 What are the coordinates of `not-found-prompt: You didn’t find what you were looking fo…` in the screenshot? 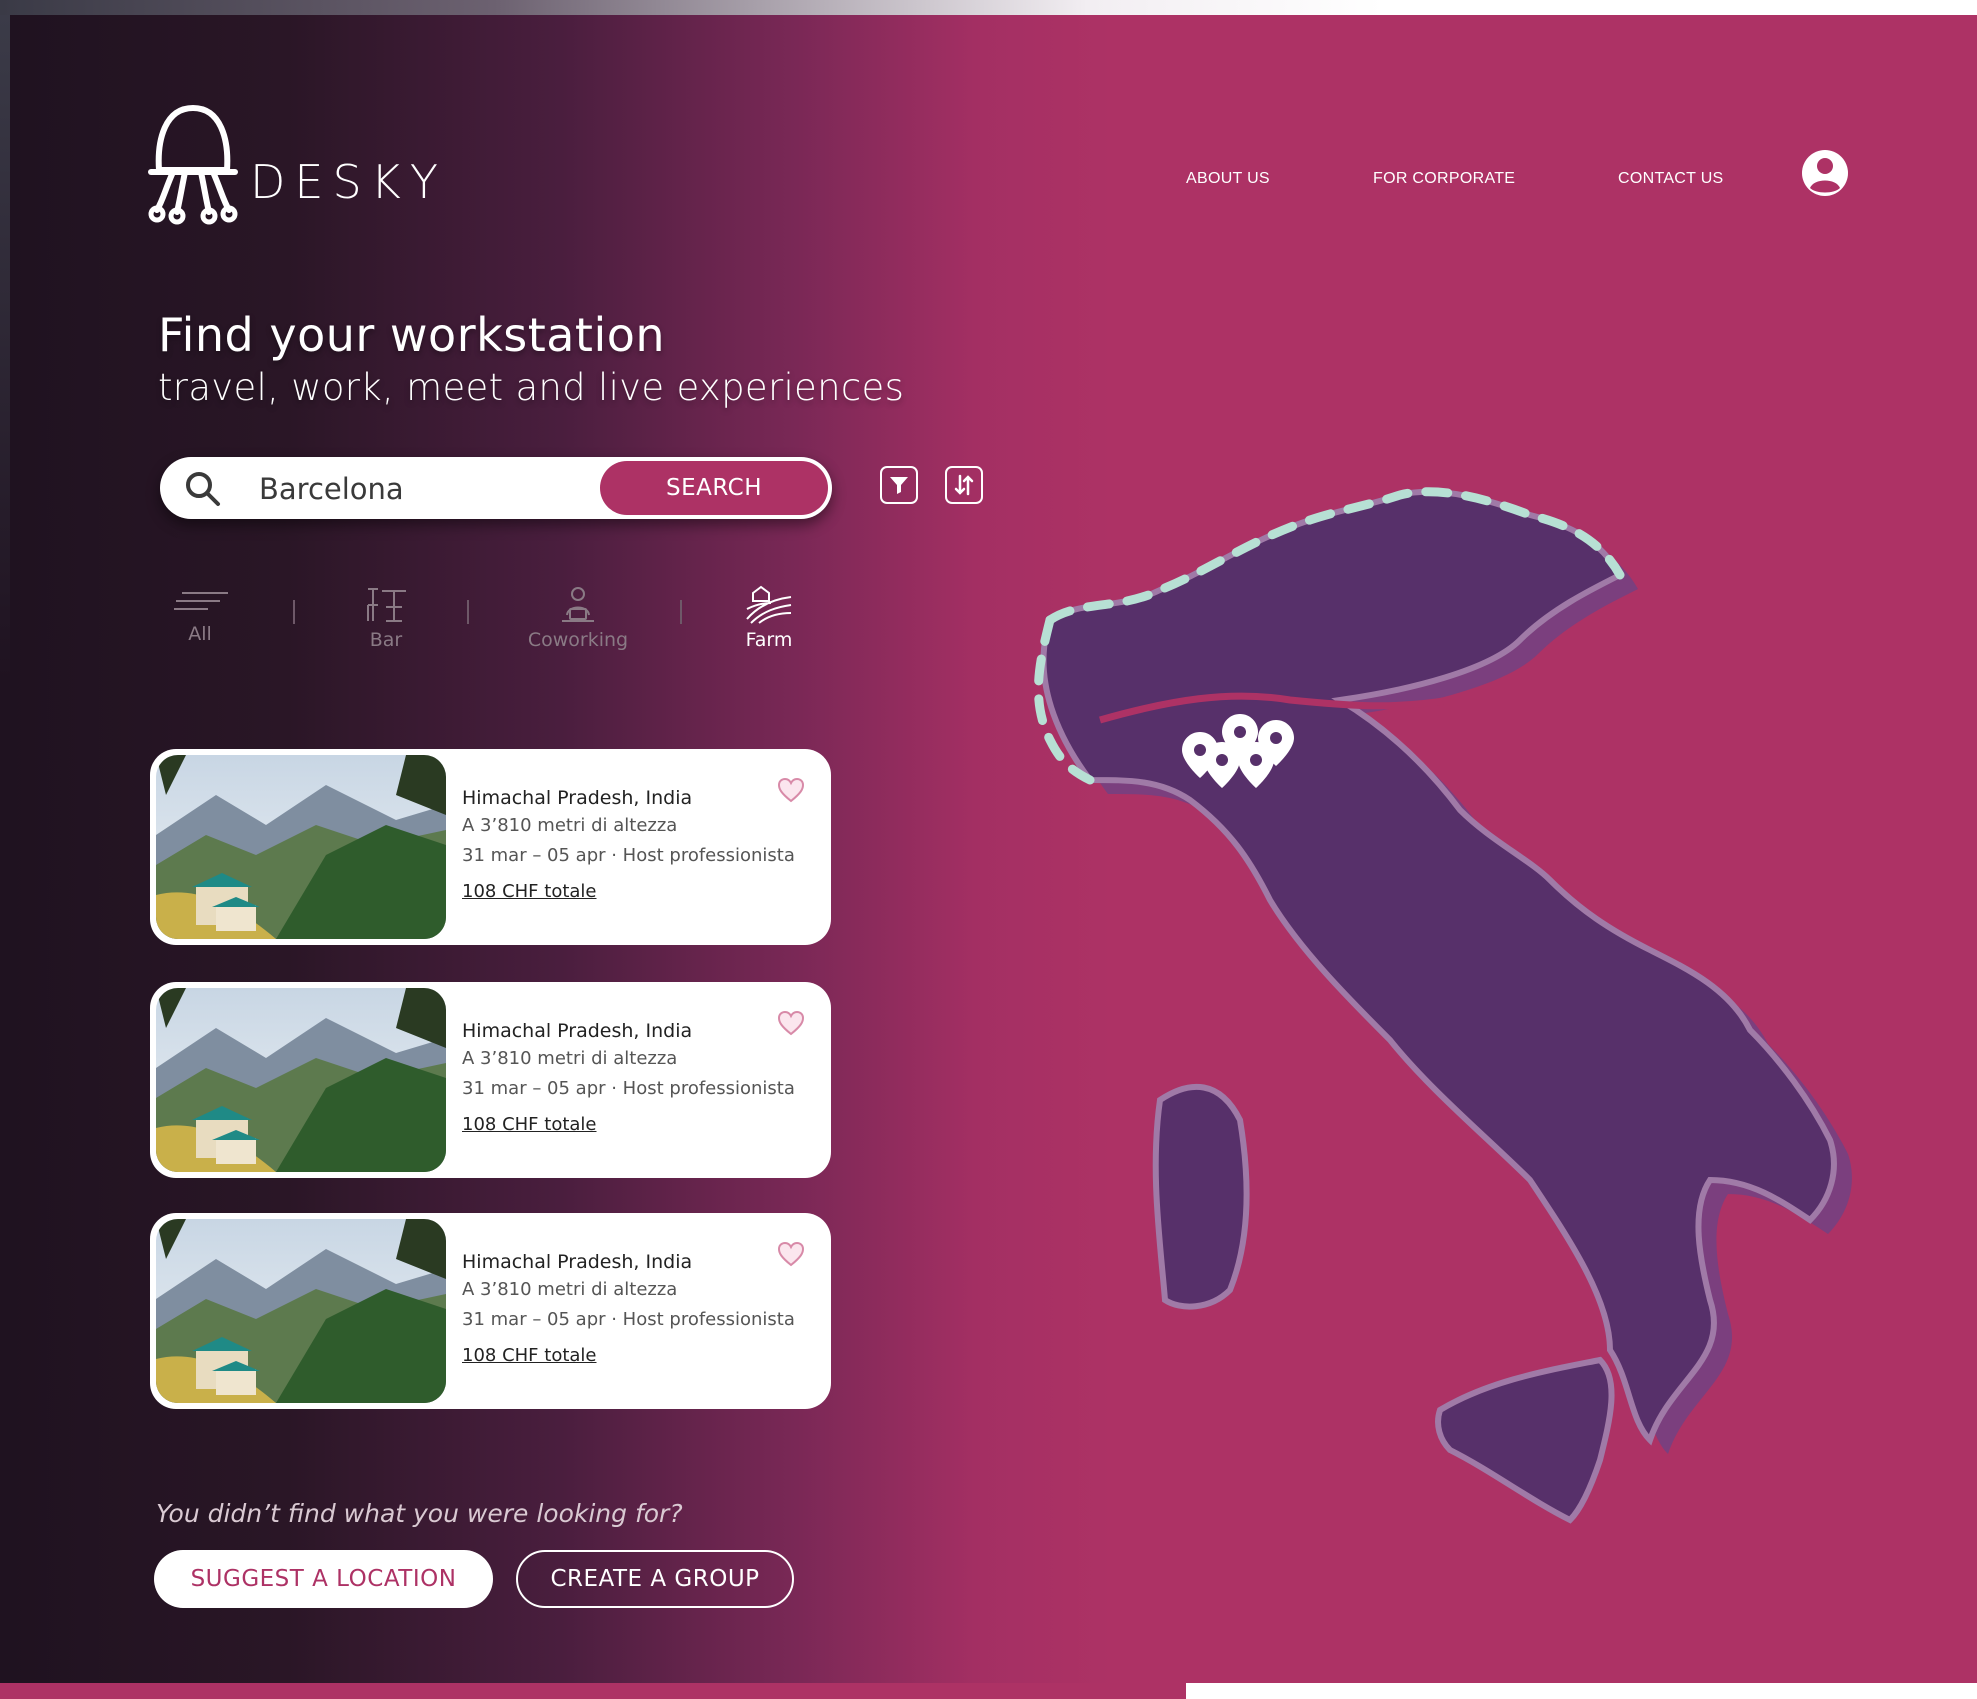 It's located at (419, 1513).